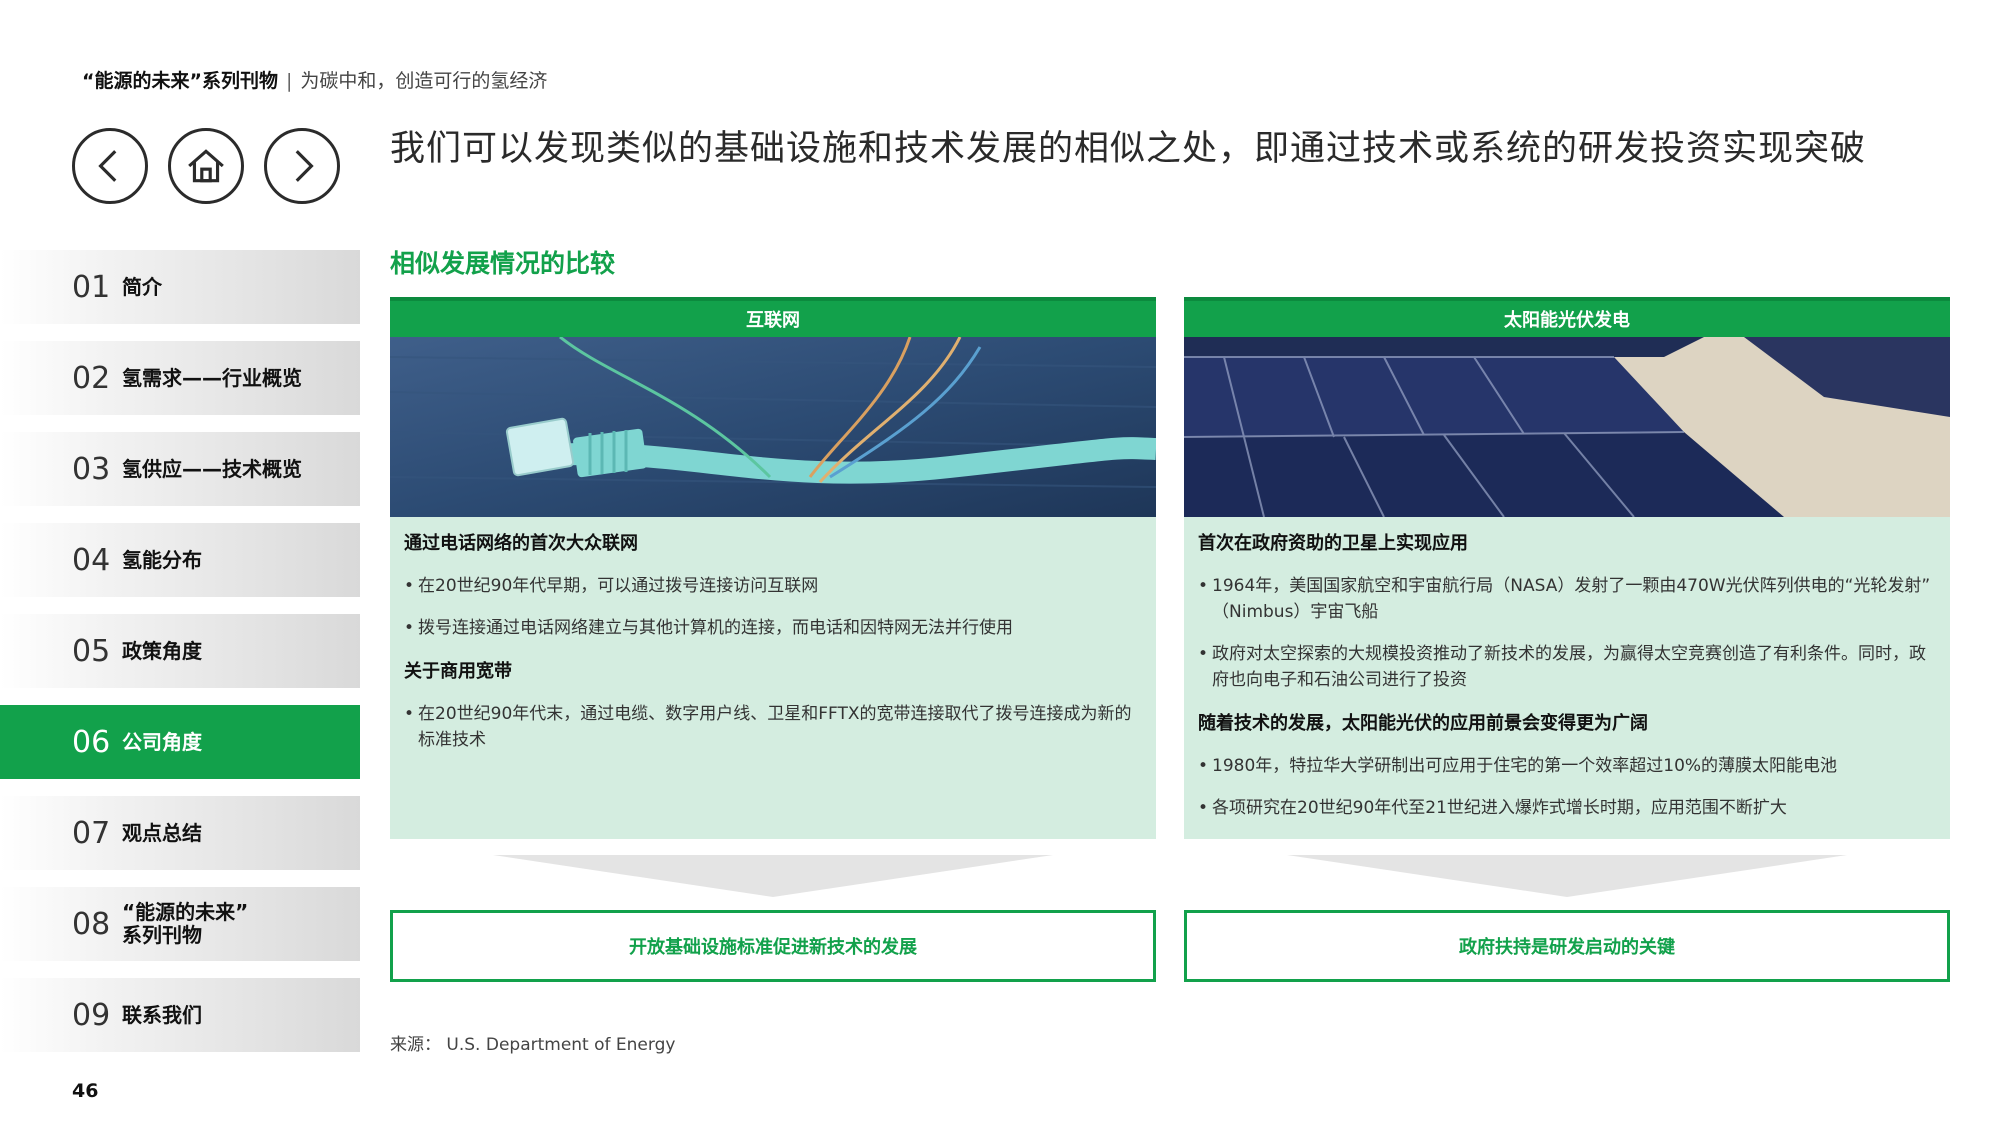 The width and height of the screenshot is (2000, 1125). Describe the element at coordinates (212, 468) in the screenshot. I see `sidebar-item-label: 氢供应——技术概览` at that location.